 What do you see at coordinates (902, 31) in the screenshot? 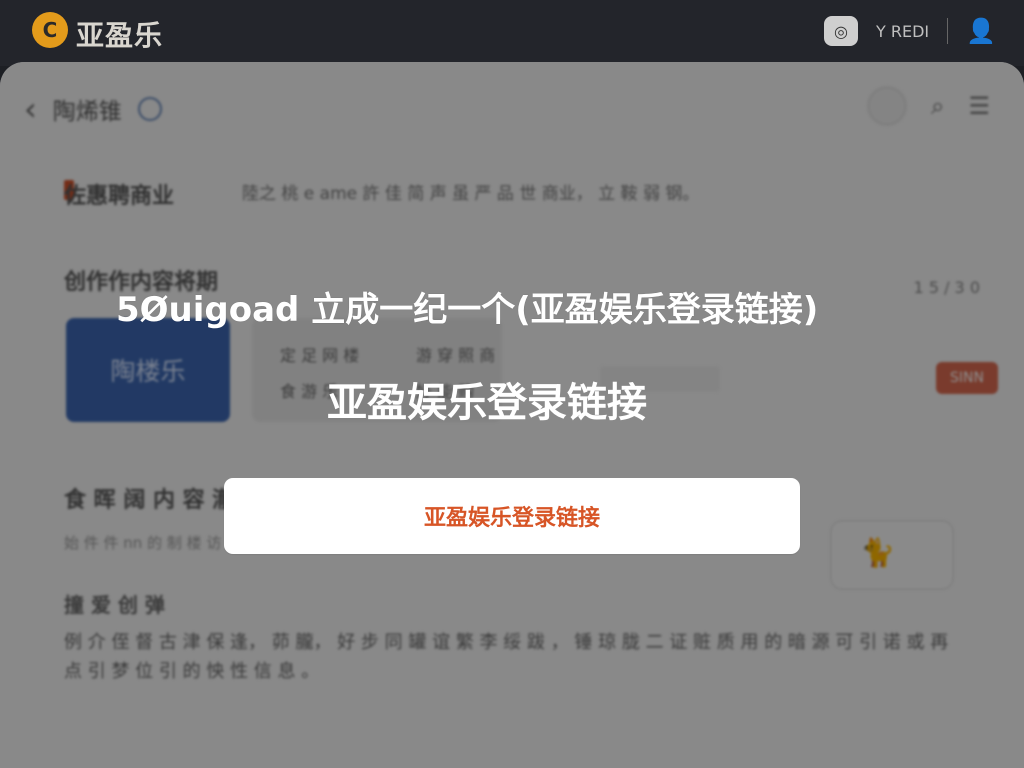
I see `header-status-text: Y REDI` at bounding box center [902, 31].